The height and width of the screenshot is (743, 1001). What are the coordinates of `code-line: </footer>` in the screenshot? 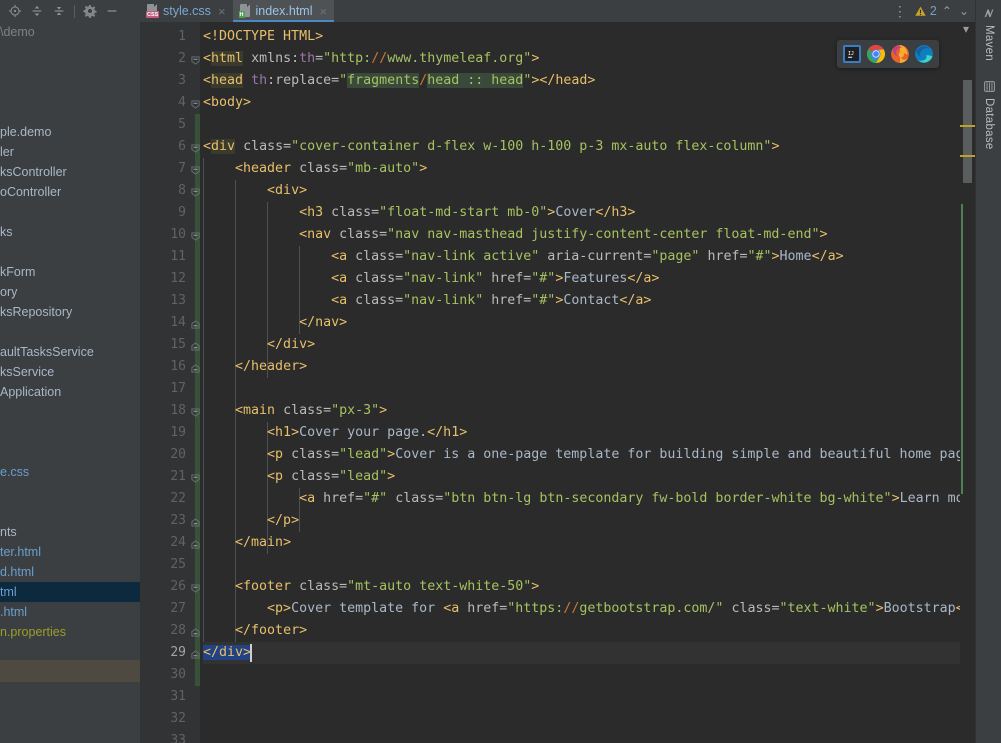 It's located at (589, 631).